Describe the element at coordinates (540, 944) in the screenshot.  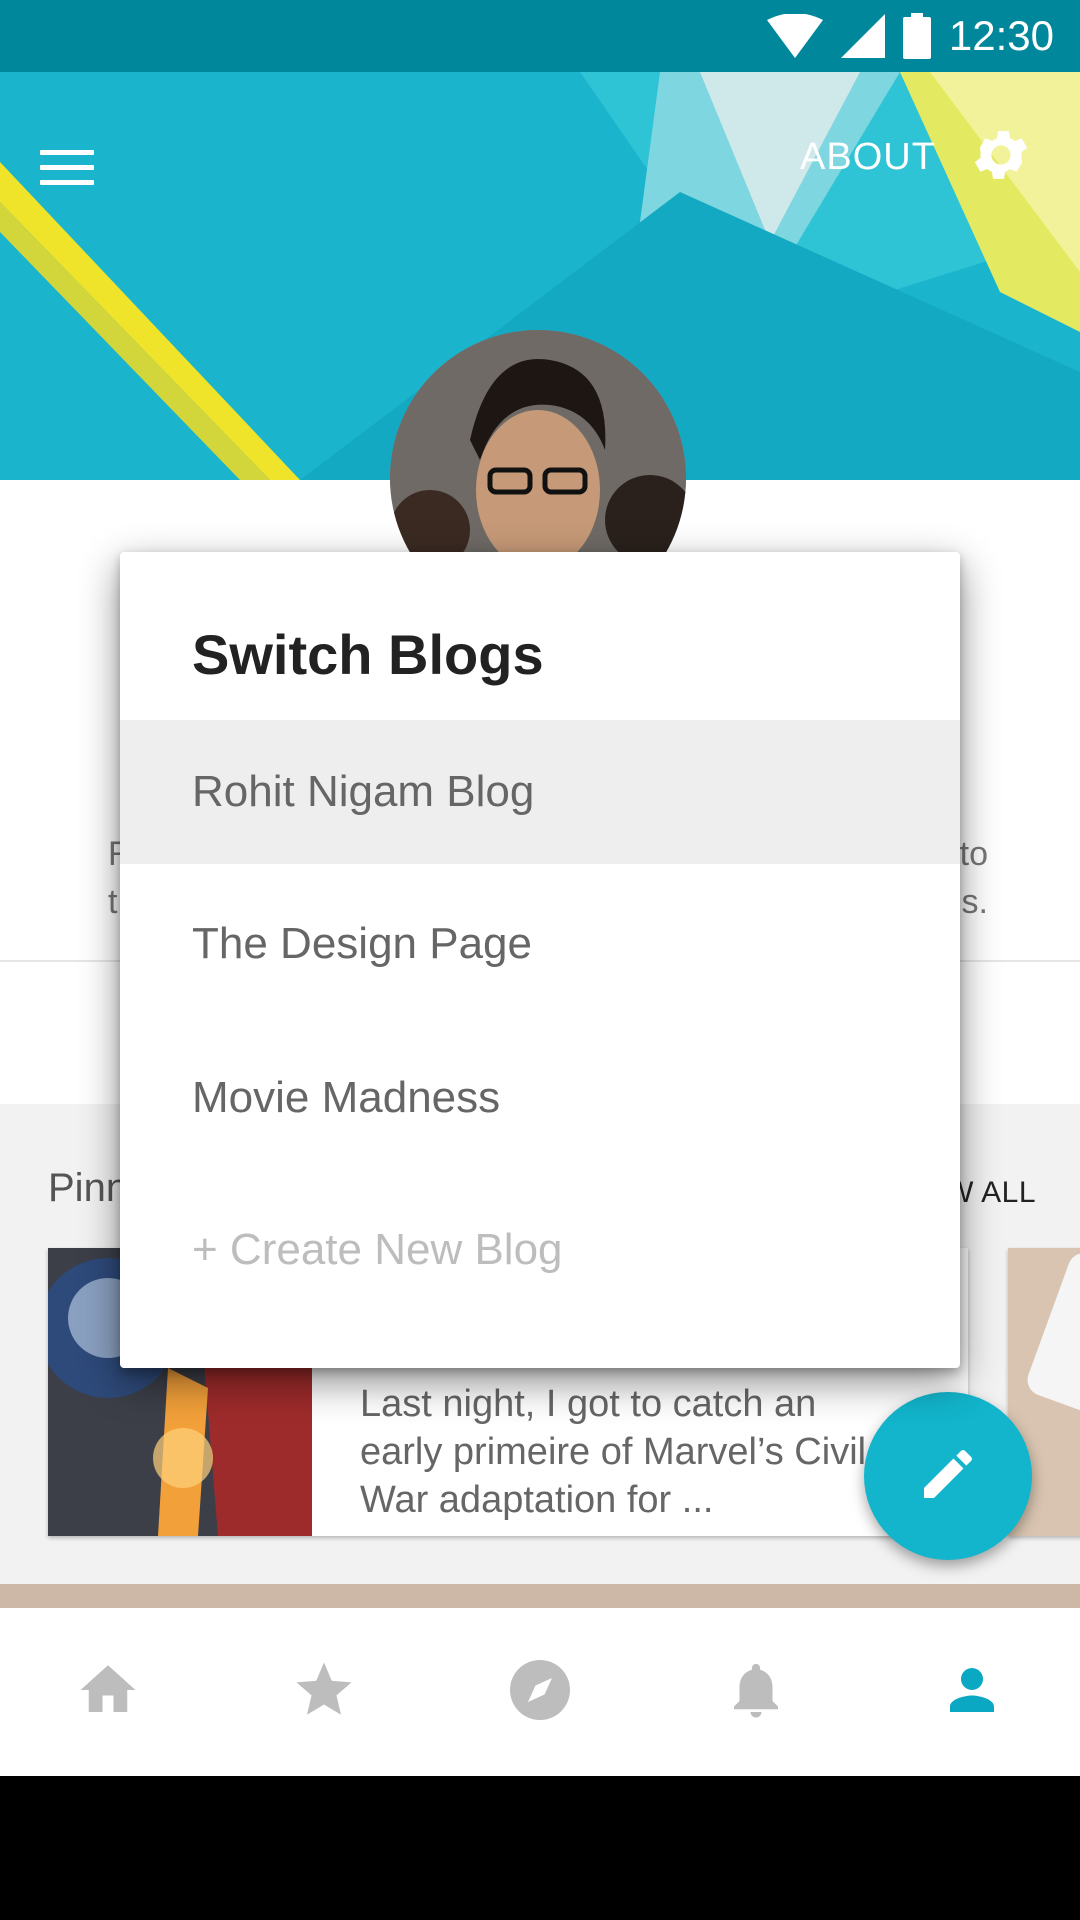
I see `blog-option-the-design-page: The Design Page` at that location.